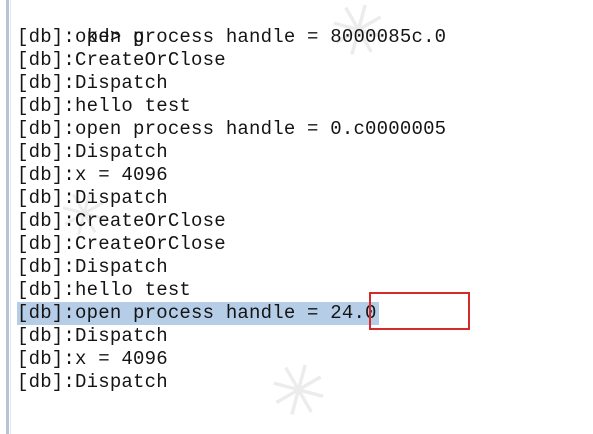  Describe the element at coordinates (198, 313) in the screenshot. I see `selected-output-text: [db]:open process handle = 24.0` at that location.